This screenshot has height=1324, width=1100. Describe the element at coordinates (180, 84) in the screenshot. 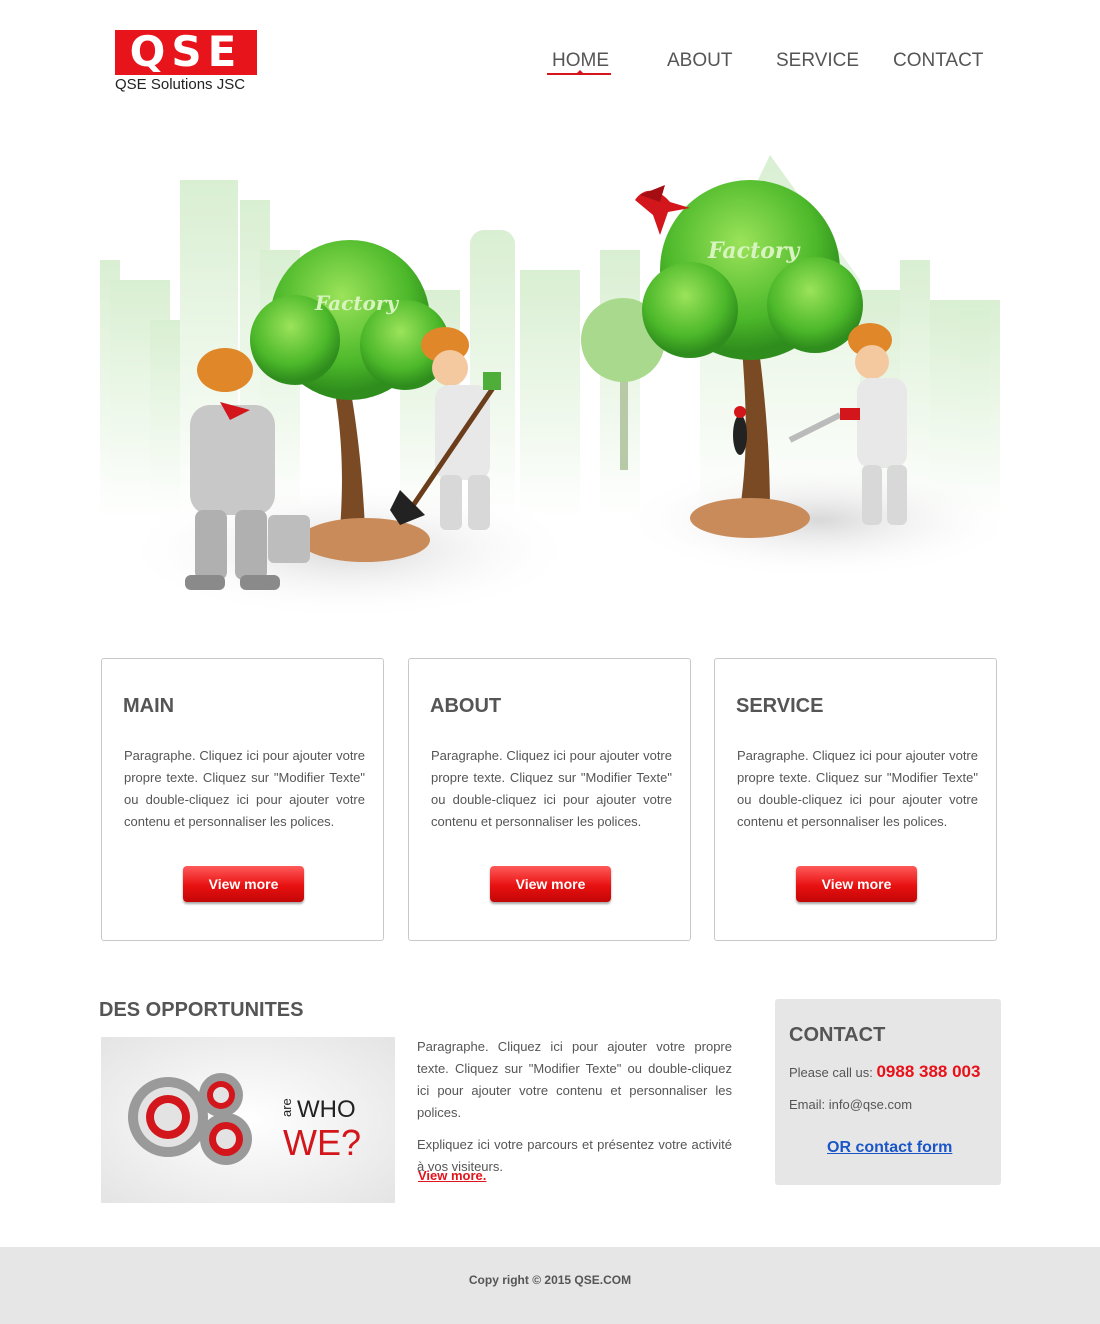

I see `logo-subtitle: QSE Solutions JSC` at that location.